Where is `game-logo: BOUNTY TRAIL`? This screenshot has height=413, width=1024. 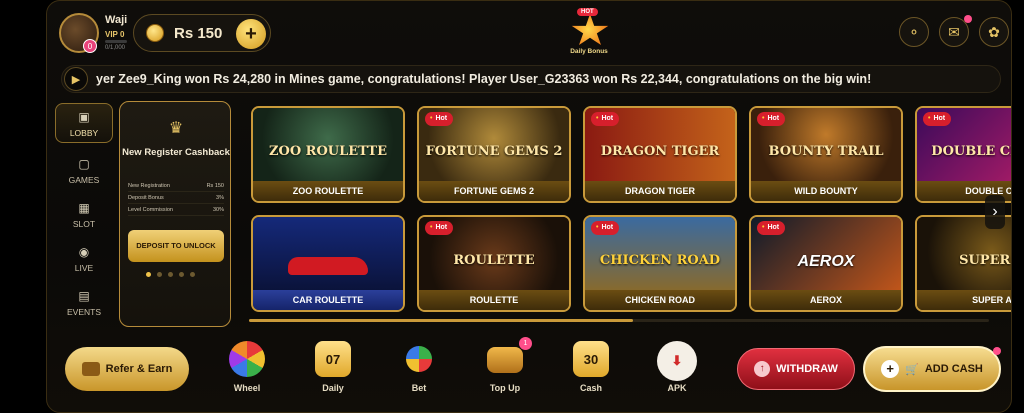 game-logo: BOUNTY TRAIL is located at coordinates (826, 151).